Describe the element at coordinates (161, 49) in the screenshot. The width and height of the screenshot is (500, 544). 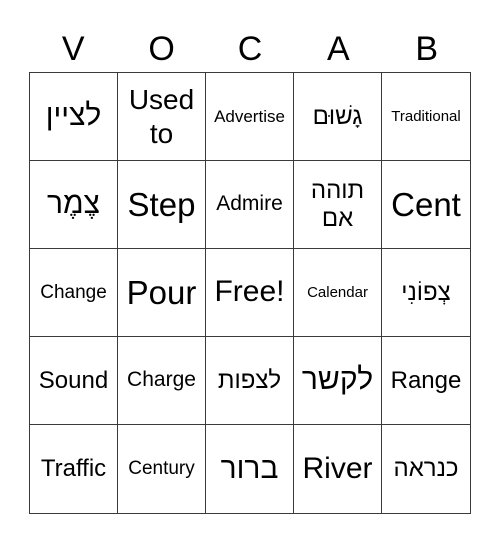
I see `header-letter-o: O` at that location.